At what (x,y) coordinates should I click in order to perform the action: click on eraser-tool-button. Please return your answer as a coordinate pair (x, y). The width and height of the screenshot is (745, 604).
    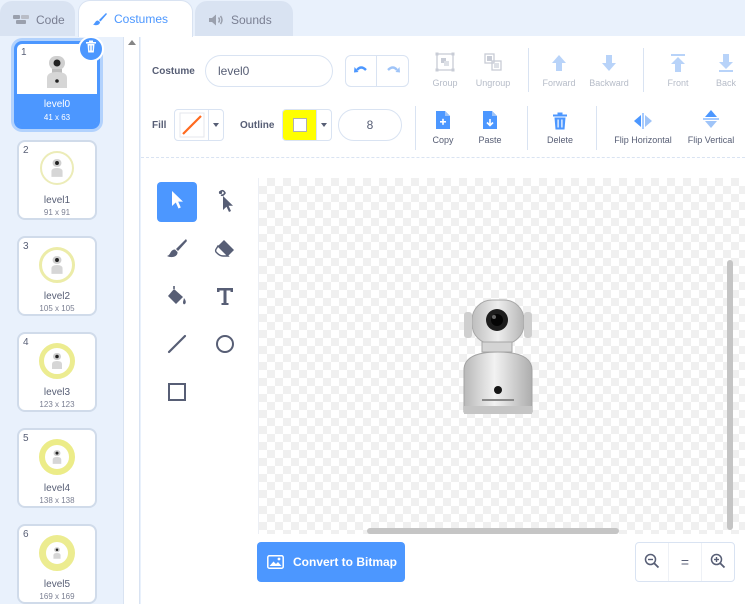
    Looking at the image, I should click on (225, 250).